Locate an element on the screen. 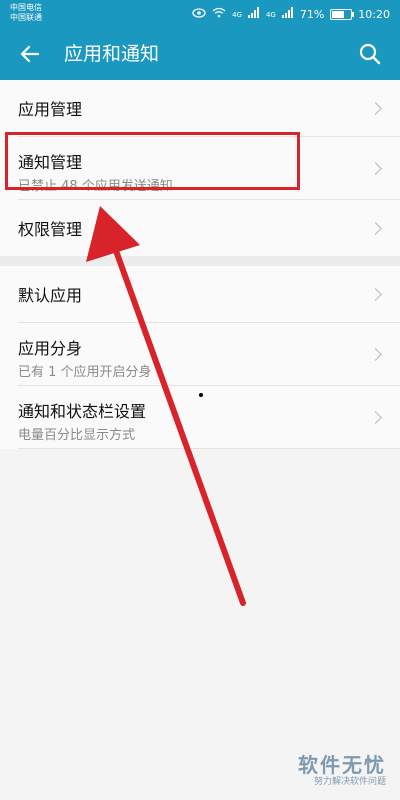 The height and width of the screenshot is (800, 400). battery-icon is located at coordinates (342, 14).